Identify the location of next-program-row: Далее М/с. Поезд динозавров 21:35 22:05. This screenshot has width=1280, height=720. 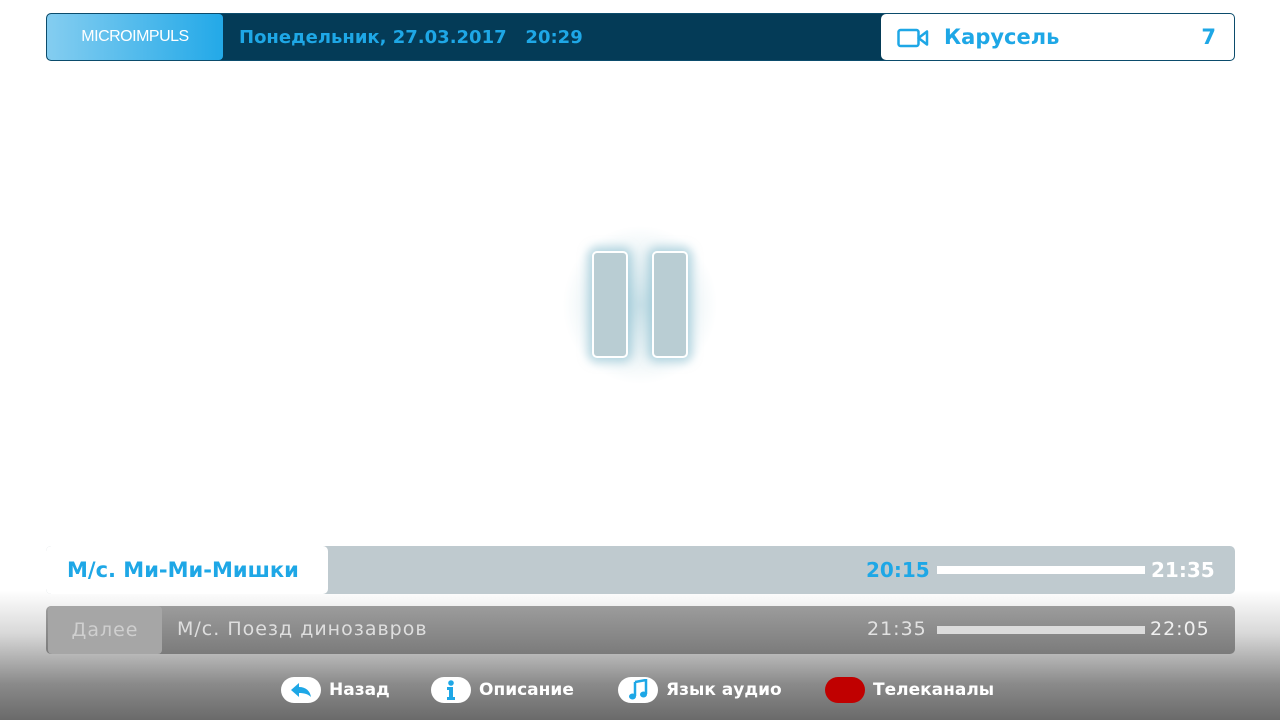
(640, 630).